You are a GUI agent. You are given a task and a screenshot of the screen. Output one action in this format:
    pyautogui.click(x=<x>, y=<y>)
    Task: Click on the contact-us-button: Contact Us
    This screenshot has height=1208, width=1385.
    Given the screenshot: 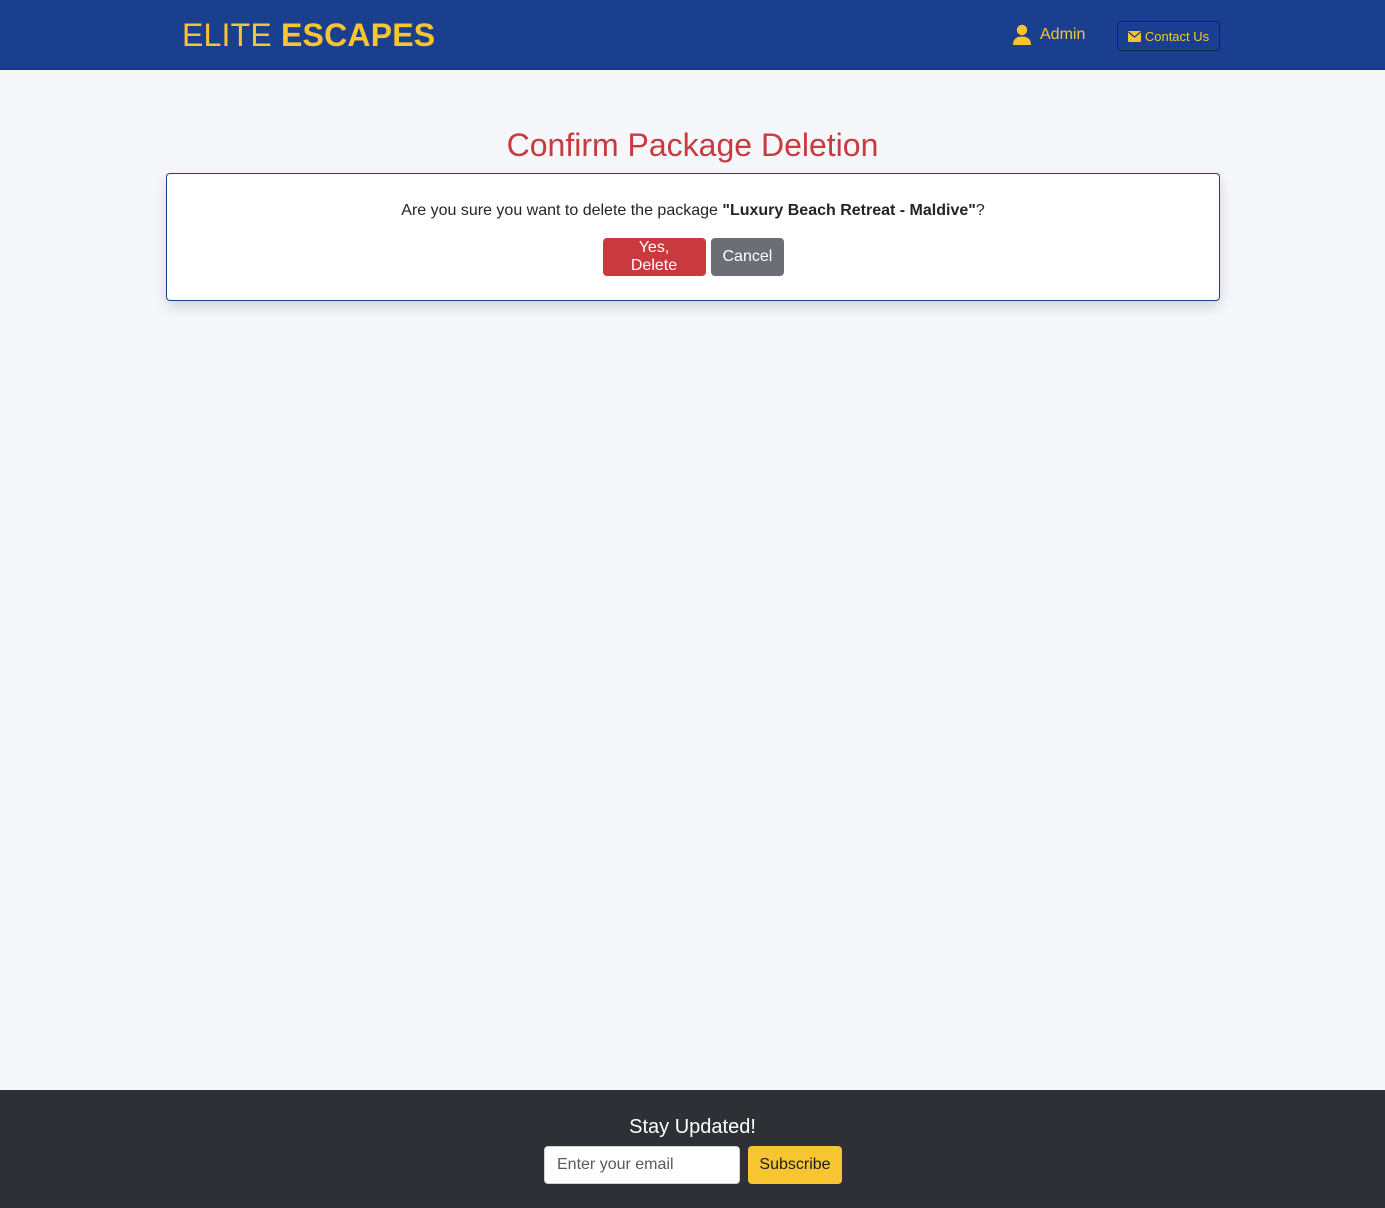 What is the action you would take?
    pyautogui.click(x=1168, y=36)
    